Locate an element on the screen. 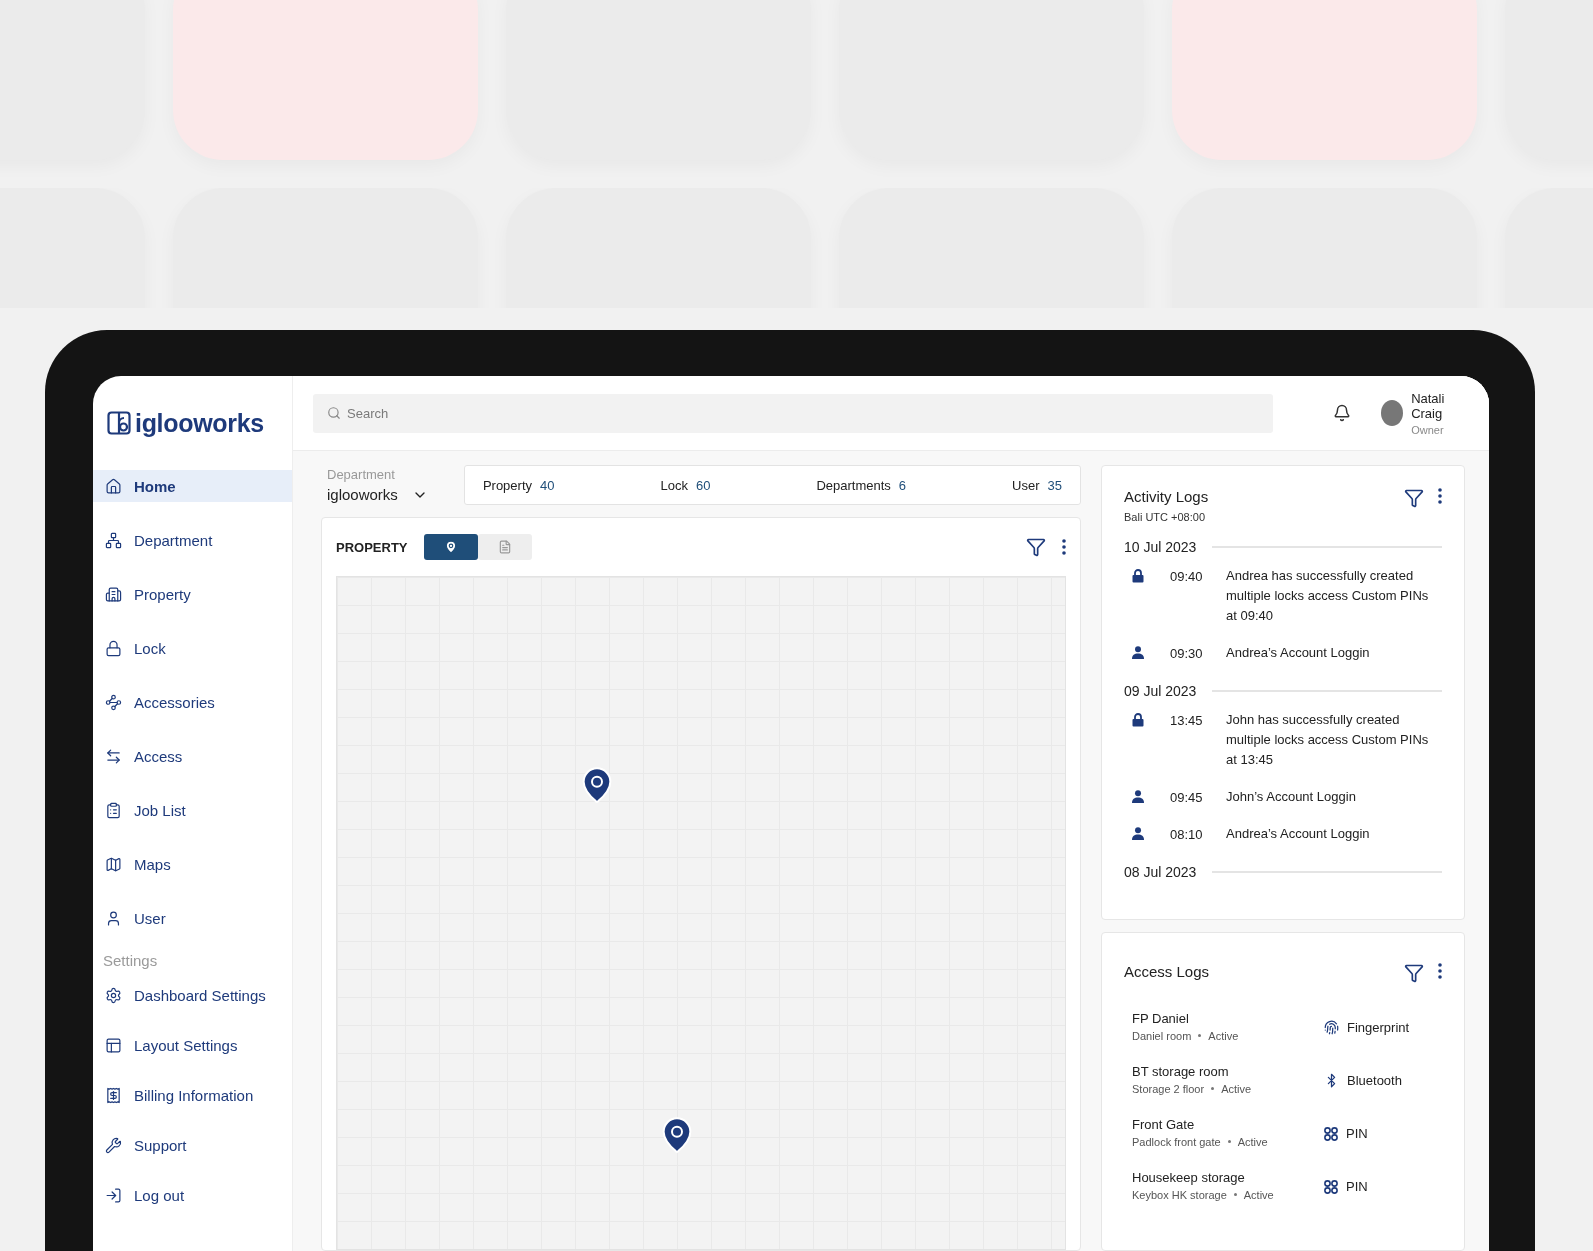  log-time: 09:30 is located at coordinates (1187, 654).